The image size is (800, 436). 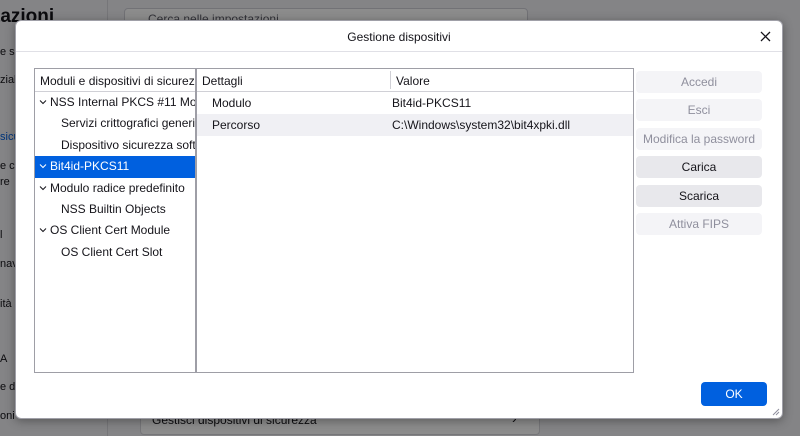 I want to click on tree-item-software-device: Dispositivo sicurezza software, so click(x=115, y=145).